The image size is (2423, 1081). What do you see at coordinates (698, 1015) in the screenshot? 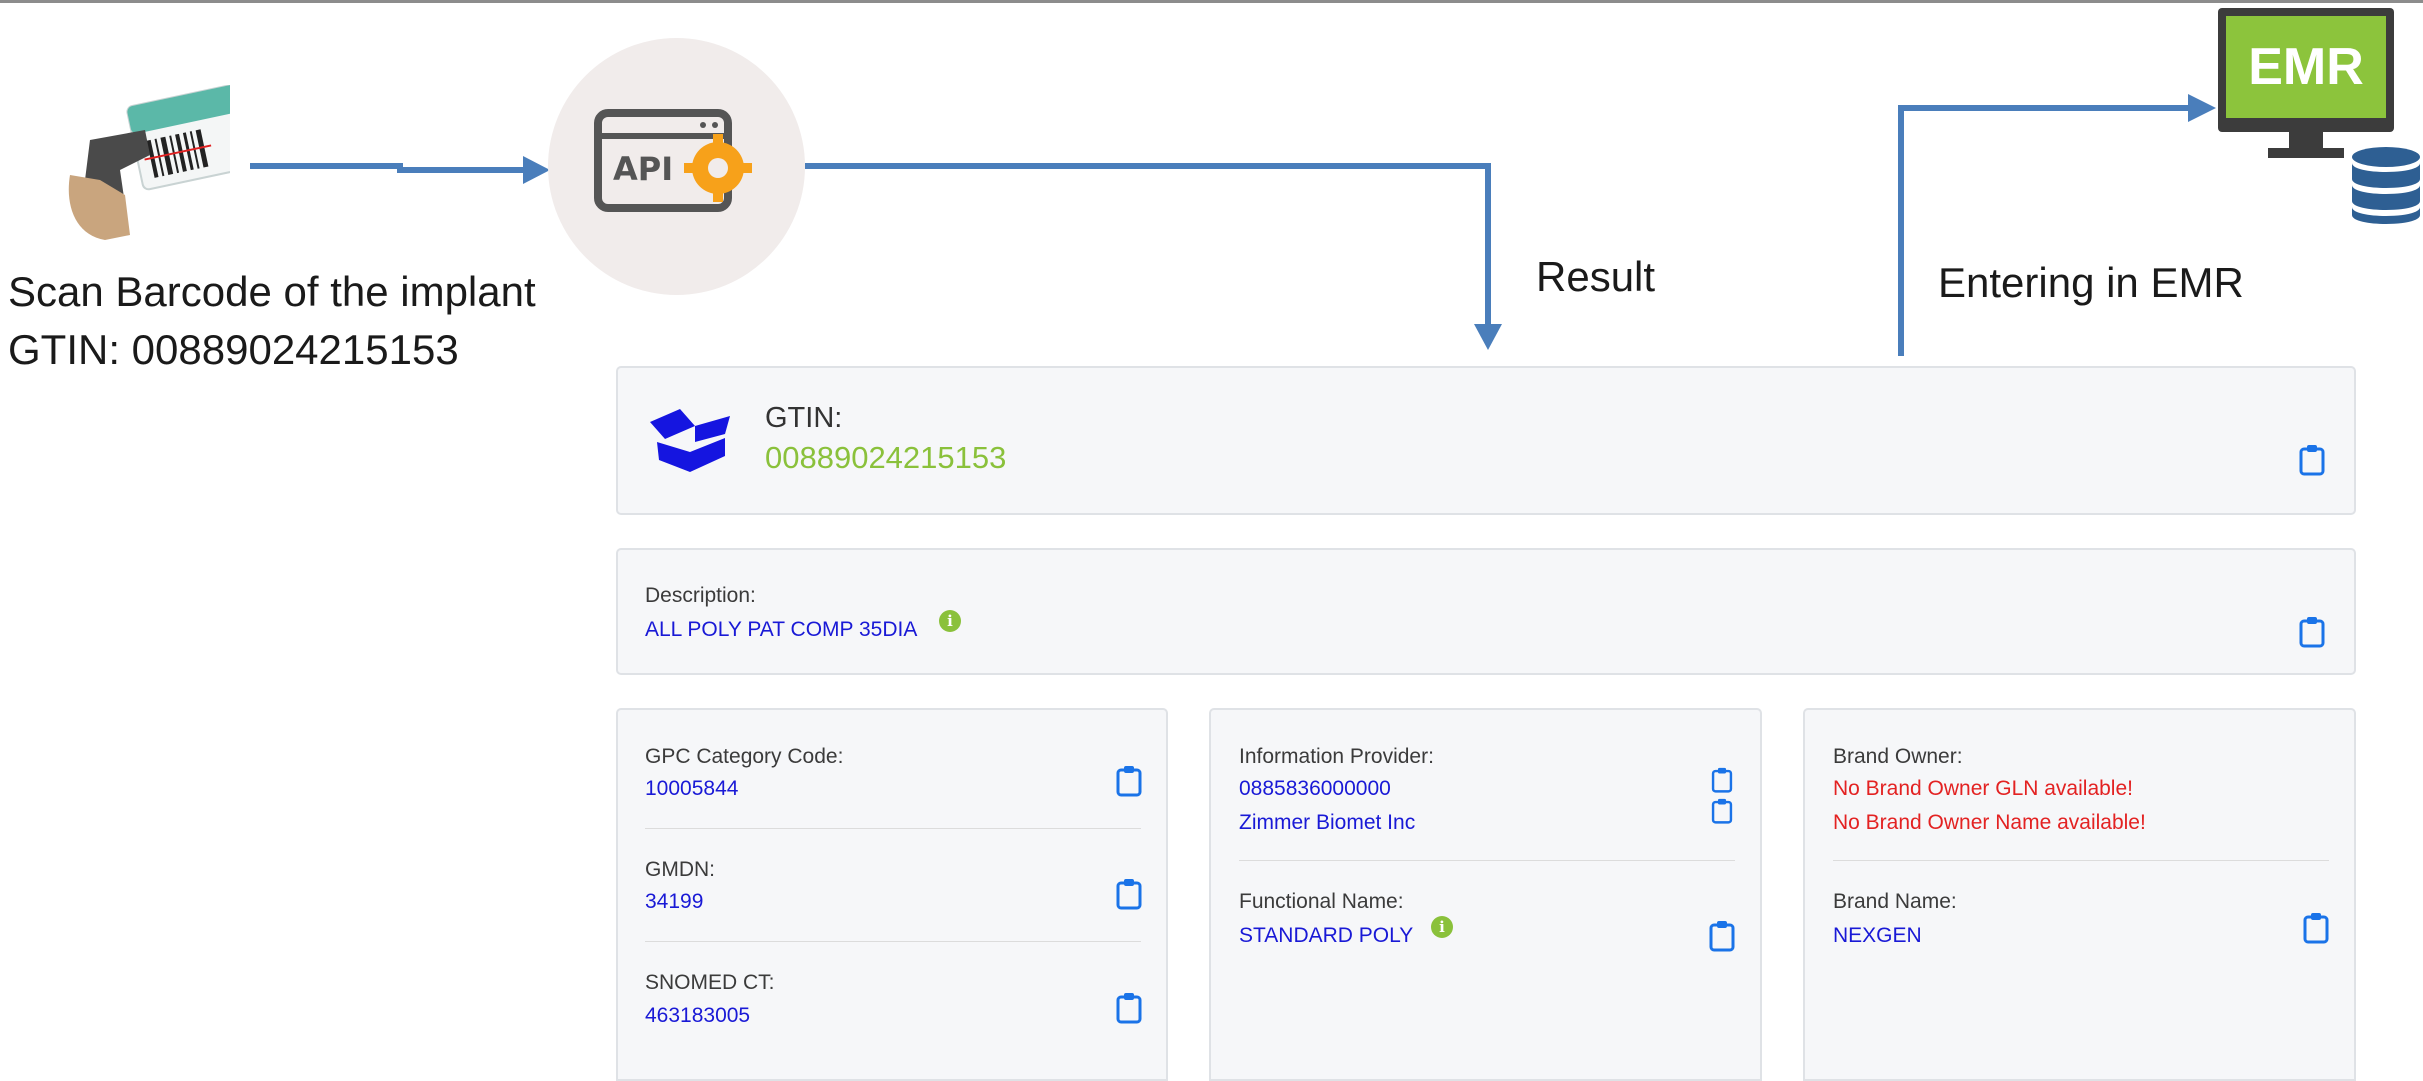
I see `snomed-value: 463183005` at bounding box center [698, 1015].